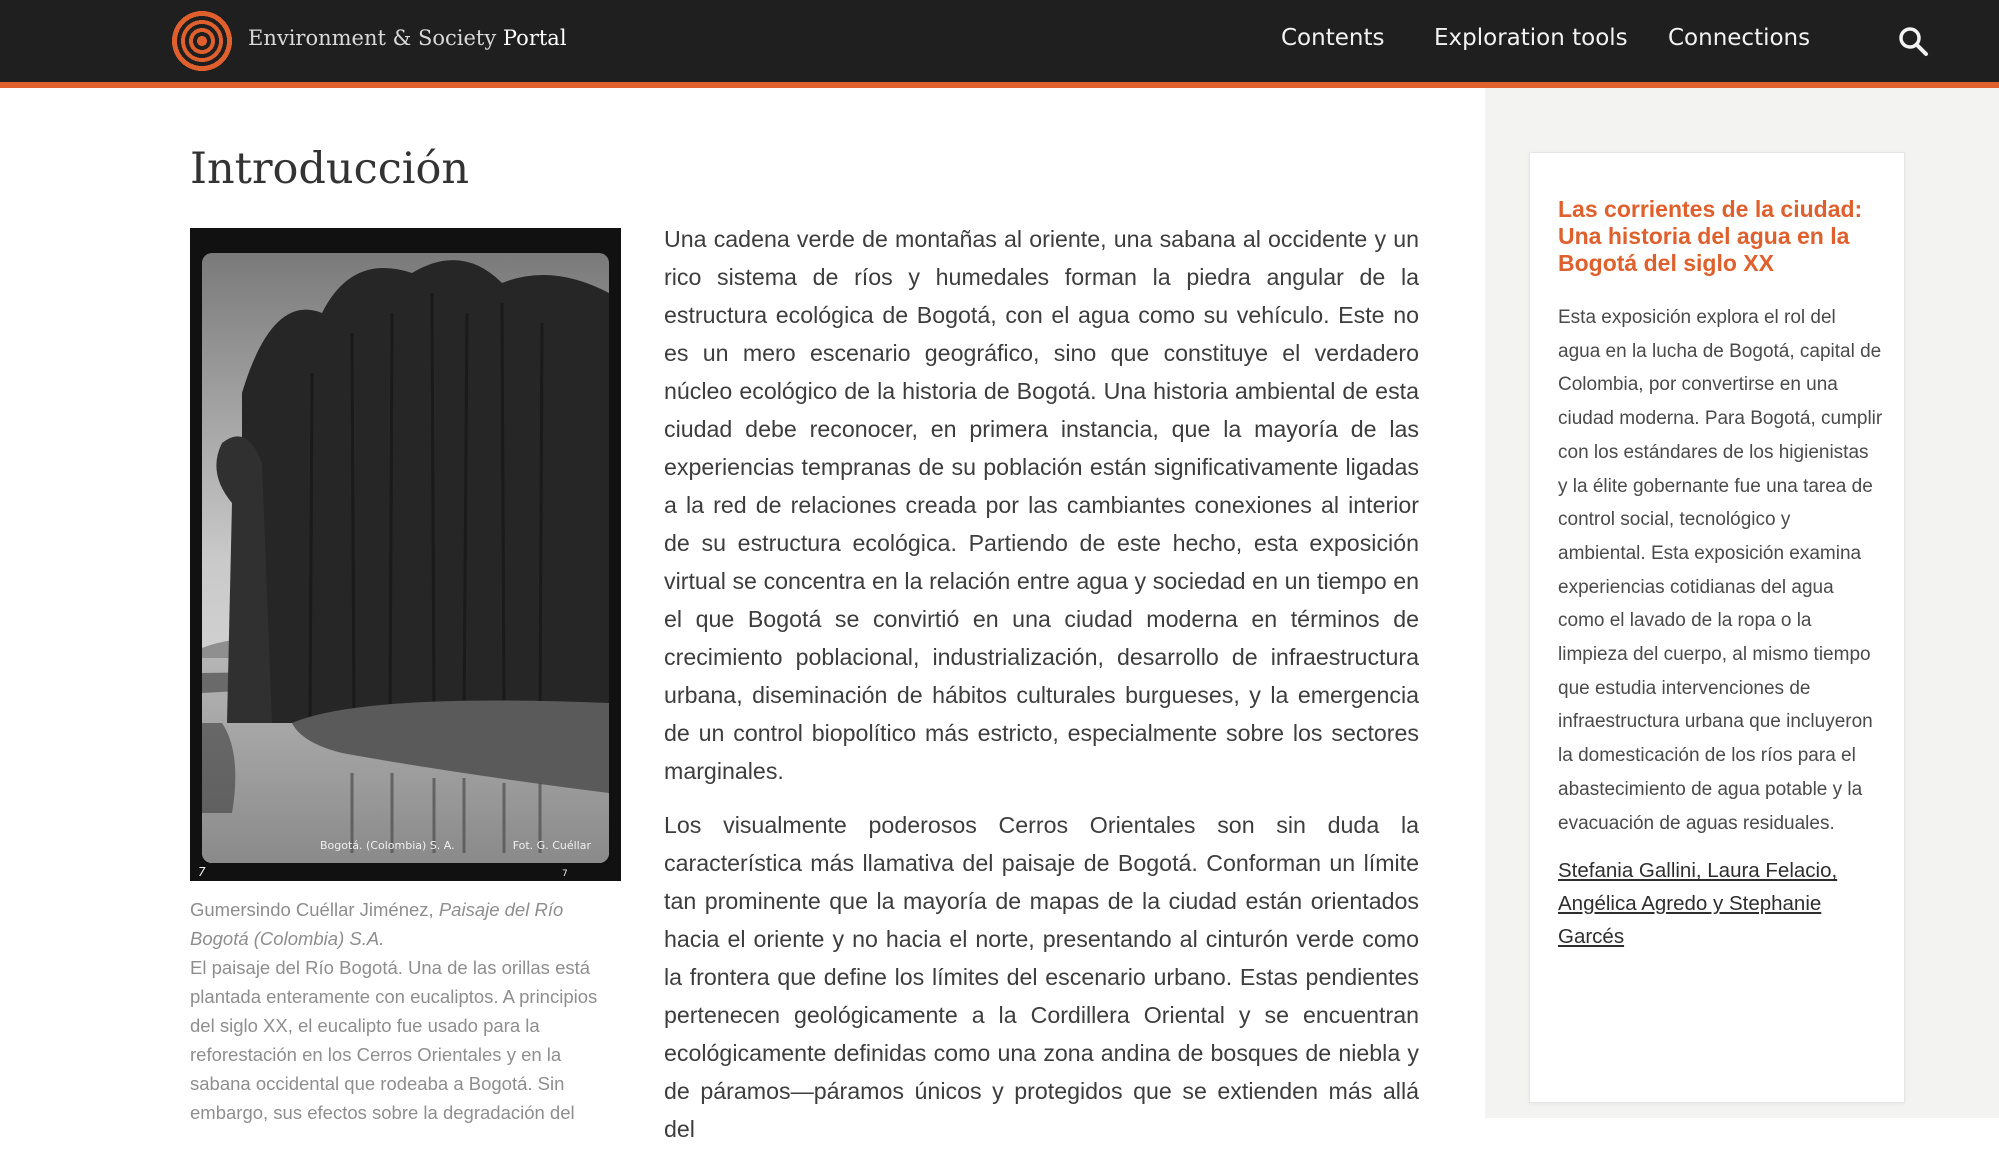 The image size is (1999, 1164). I want to click on photo-image: Bogotá. (Colombia) S. A. Fot. G. Cuéllar, so click(405, 558).